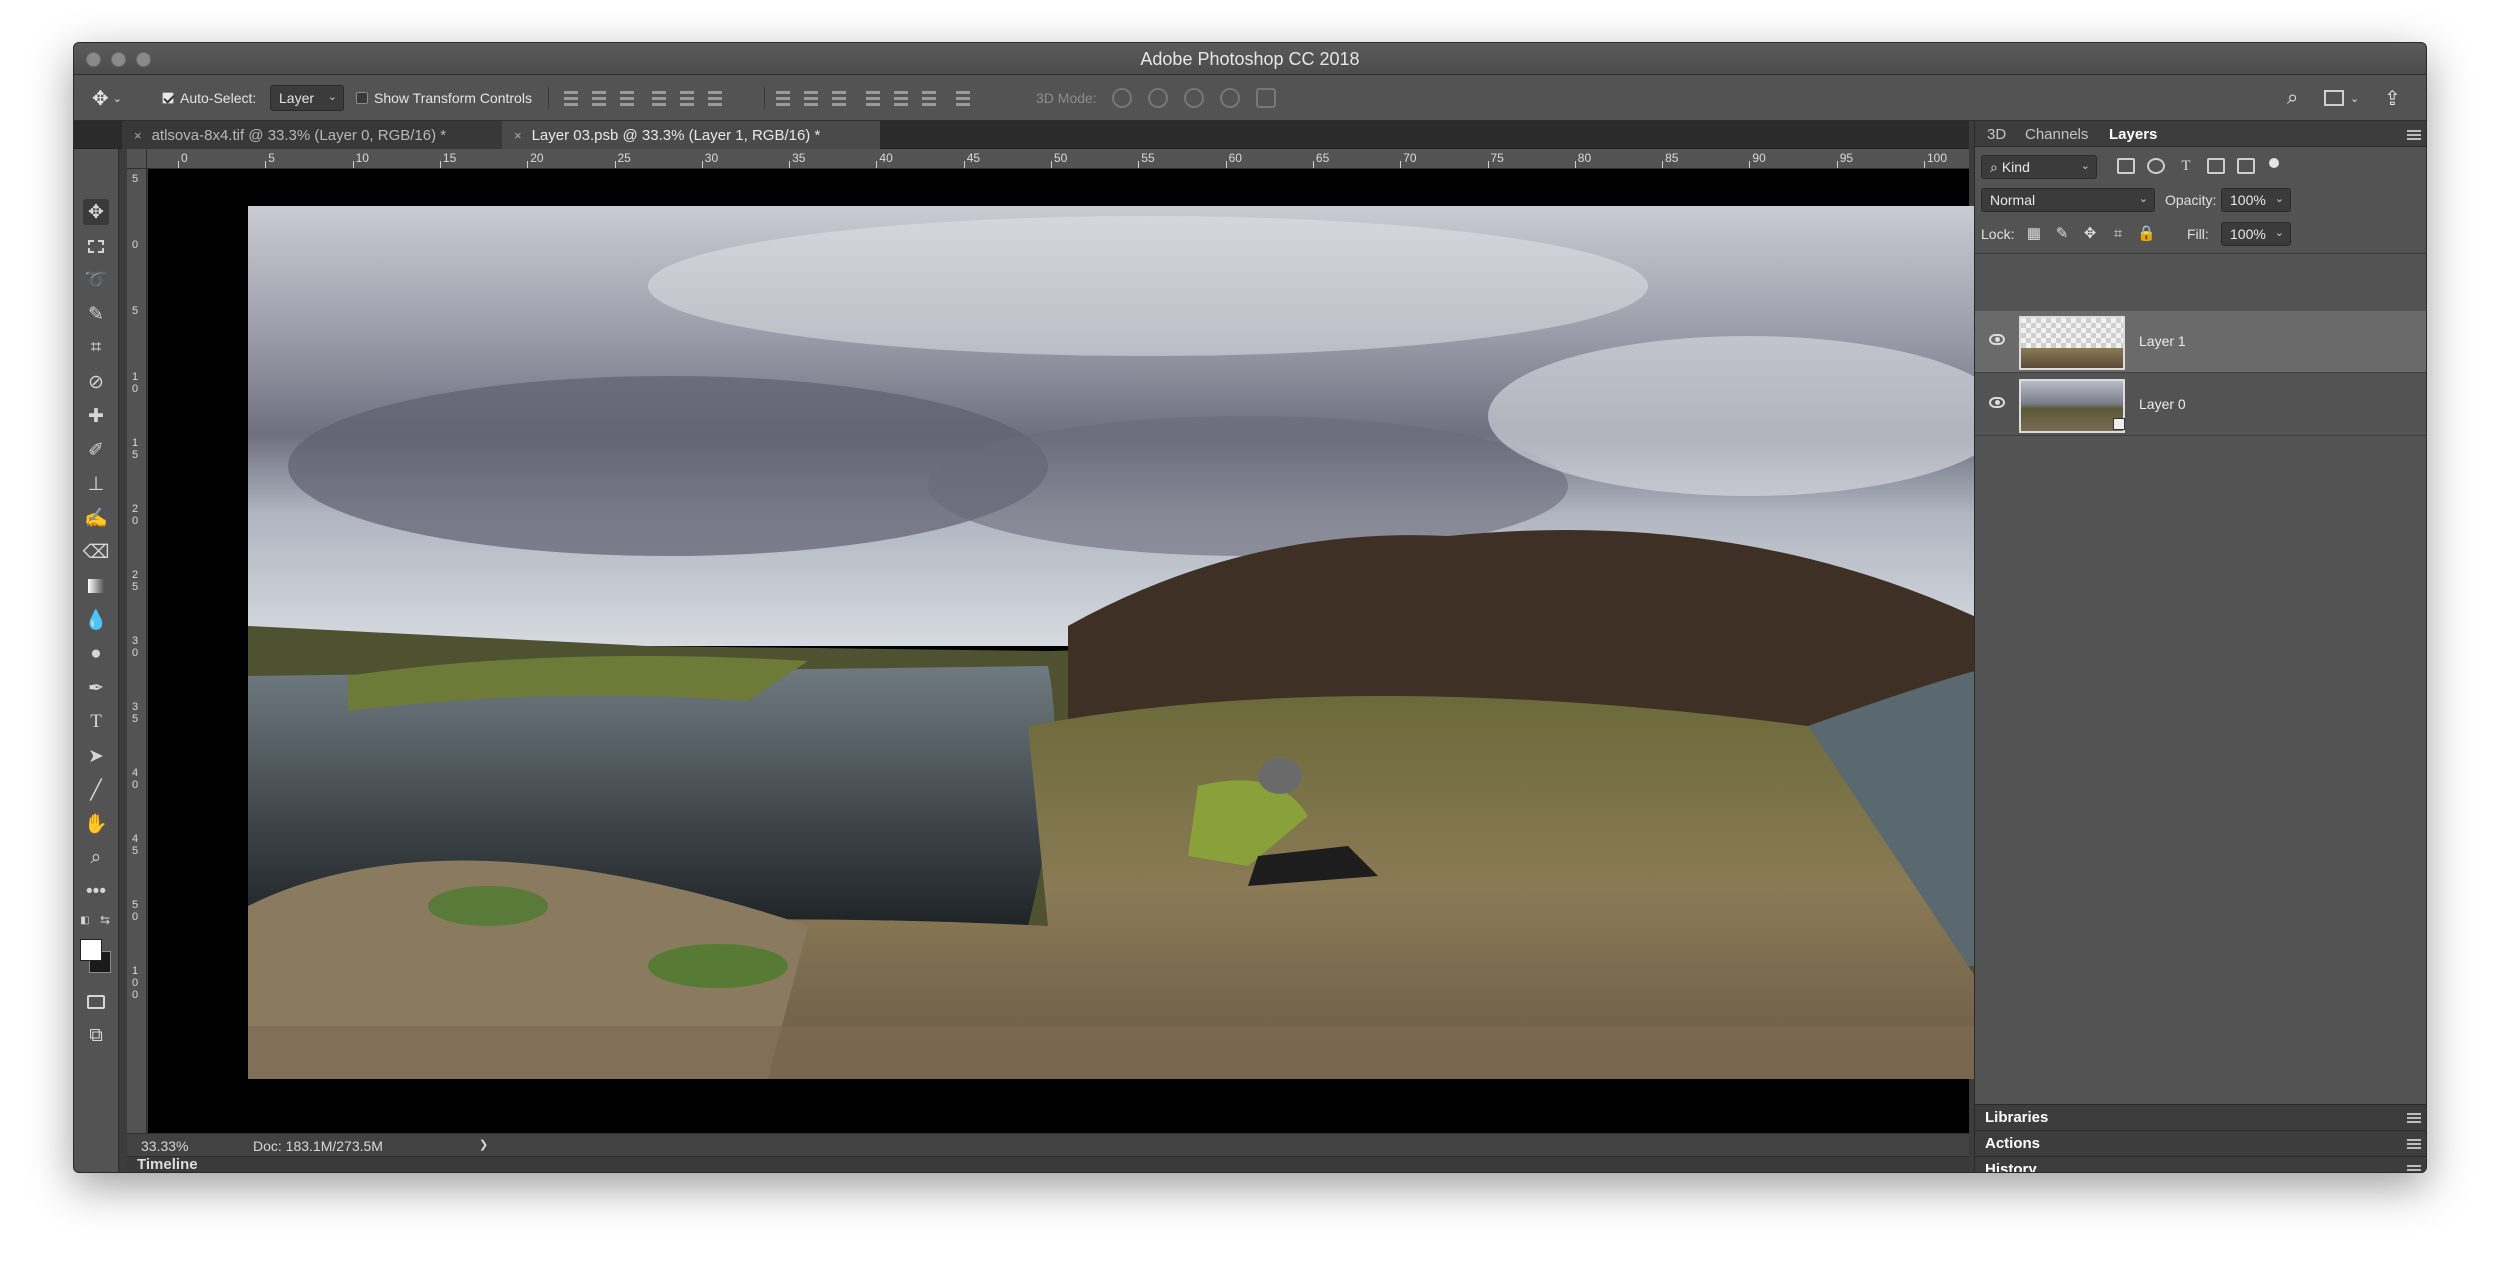  Describe the element at coordinates (624, 158) in the screenshot. I see `ruler-label: 25` at that location.